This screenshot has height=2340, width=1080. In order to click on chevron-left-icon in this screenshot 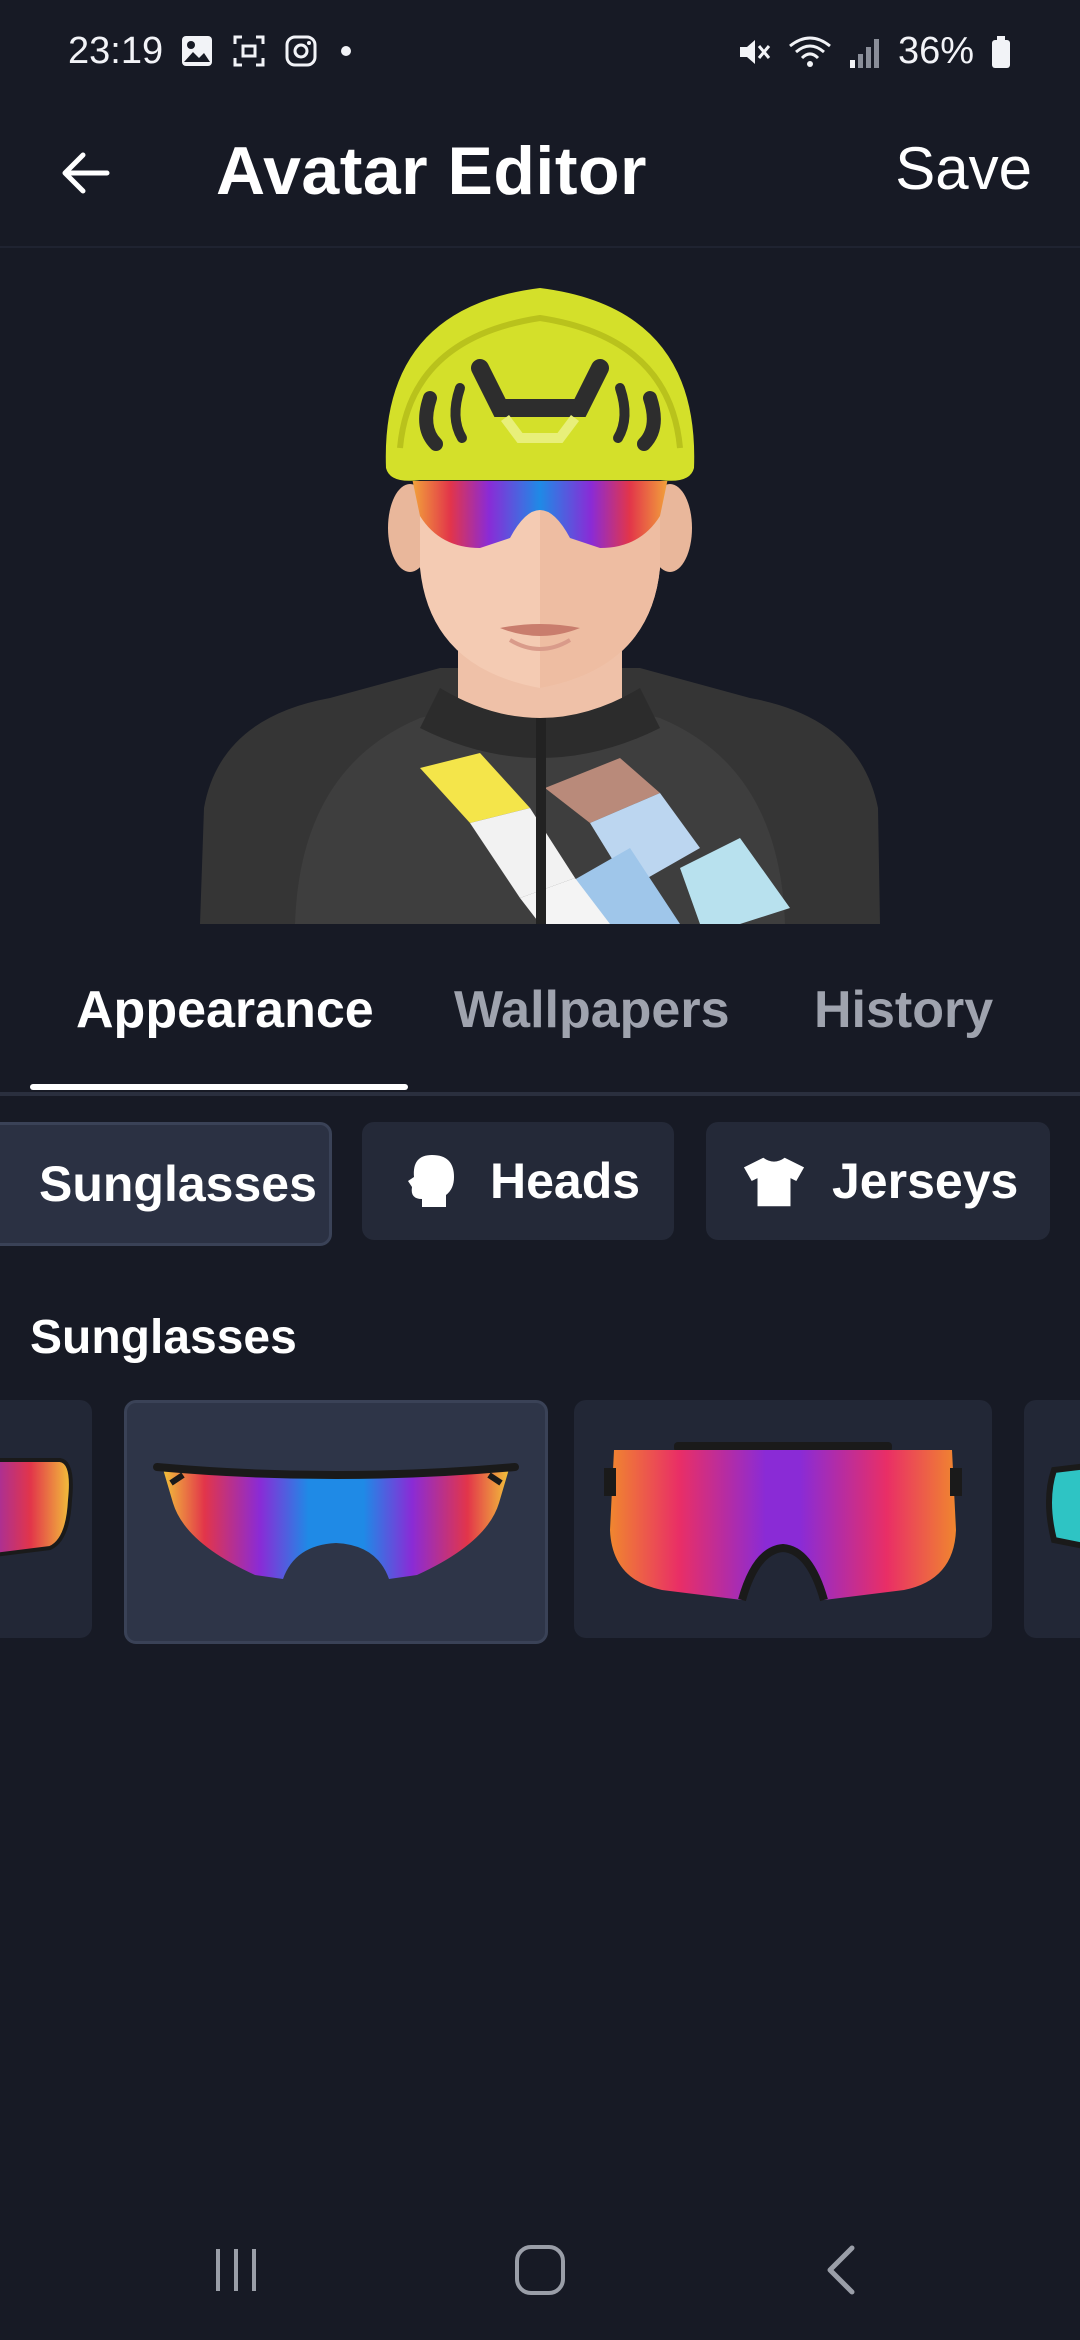, I will do `click(841, 2270)`.